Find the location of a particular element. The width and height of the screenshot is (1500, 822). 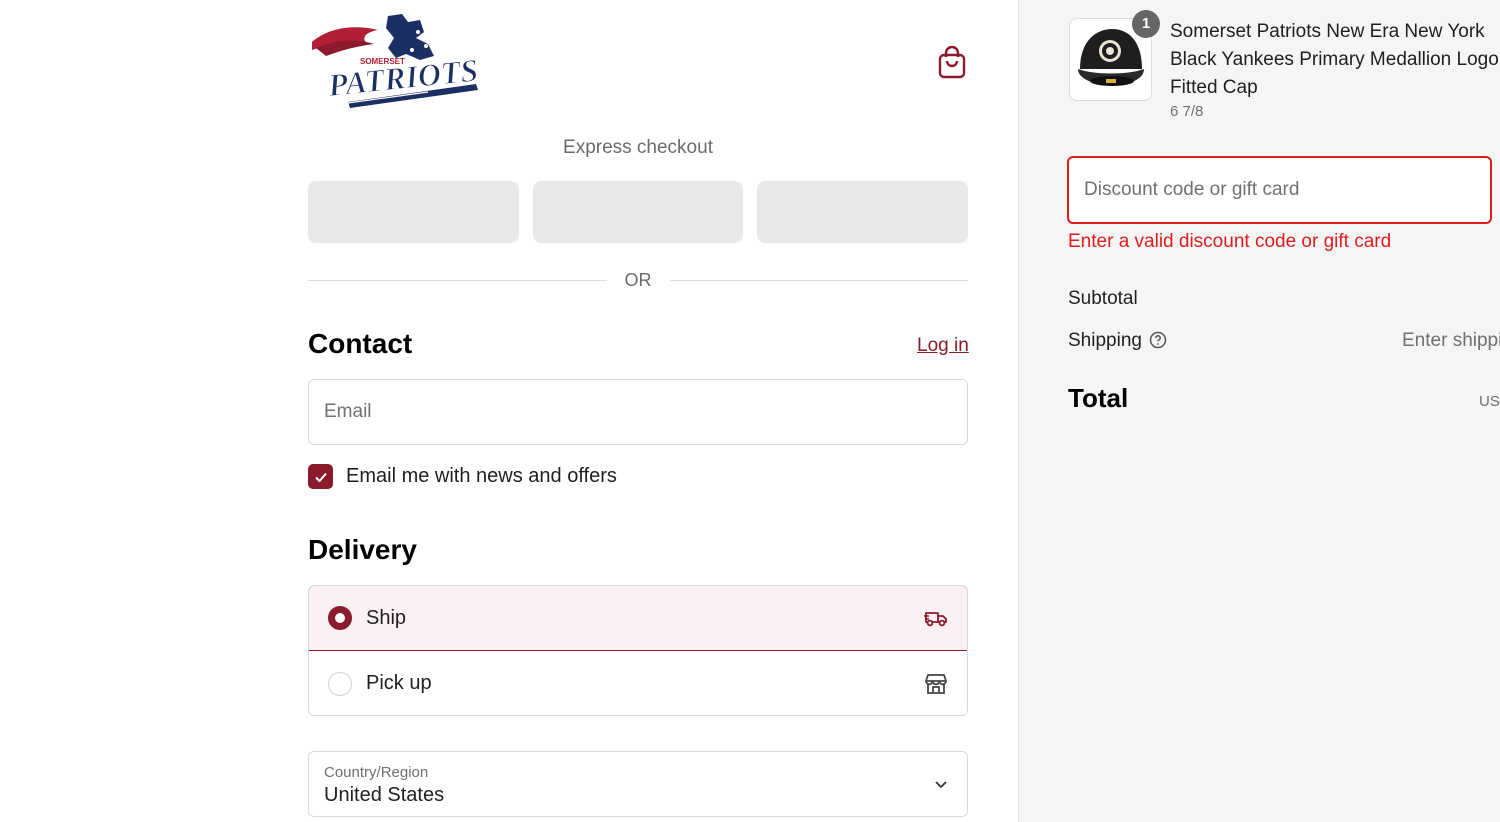

chevron-down-icon is located at coordinates (941, 785).